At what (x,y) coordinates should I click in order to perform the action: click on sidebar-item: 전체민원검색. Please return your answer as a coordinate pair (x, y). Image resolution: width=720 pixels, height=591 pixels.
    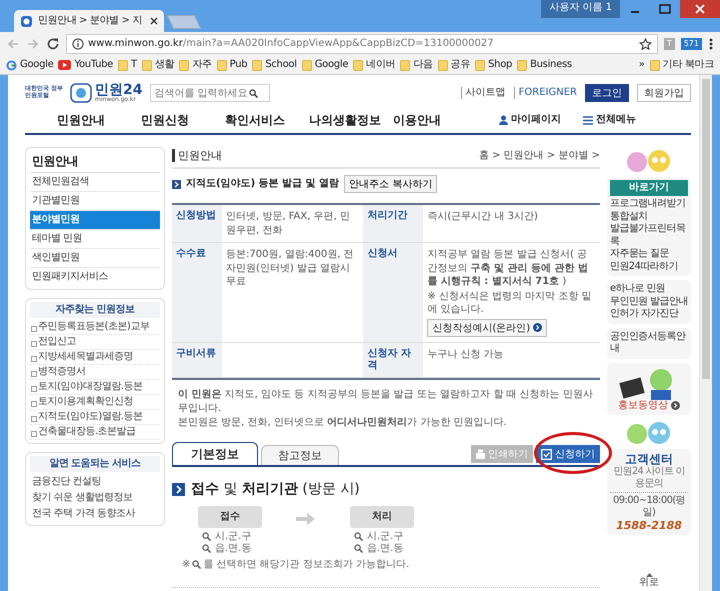
    Looking at the image, I should click on (95, 182).